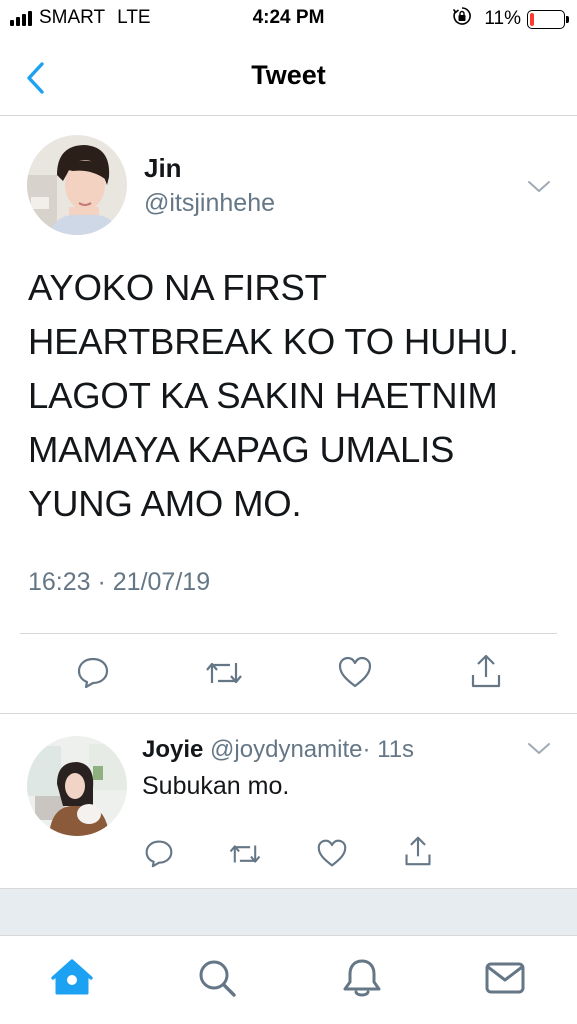 The width and height of the screenshot is (577, 1024). What do you see at coordinates (216, 786) in the screenshot?
I see `reply-text: Subukan mo.` at bounding box center [216, 786].